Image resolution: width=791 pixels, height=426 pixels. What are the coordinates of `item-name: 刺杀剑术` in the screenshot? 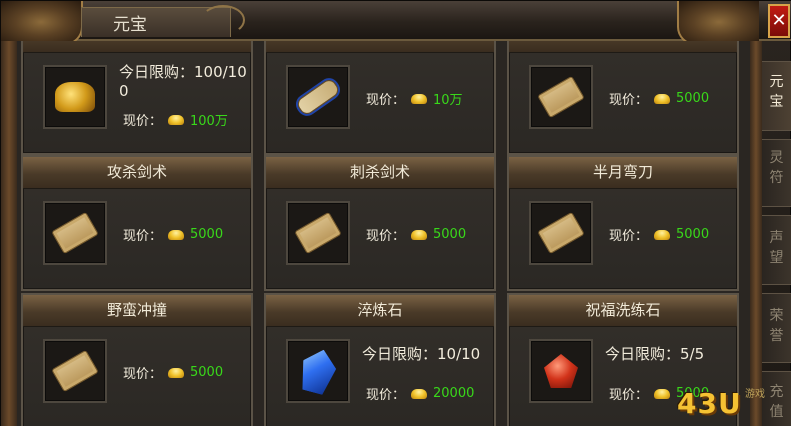 It's located at (380, 173).